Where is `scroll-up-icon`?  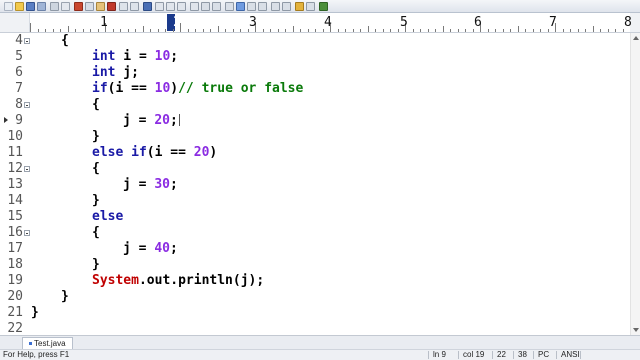
scroll-up-icon is located at coordinates (636, 38).